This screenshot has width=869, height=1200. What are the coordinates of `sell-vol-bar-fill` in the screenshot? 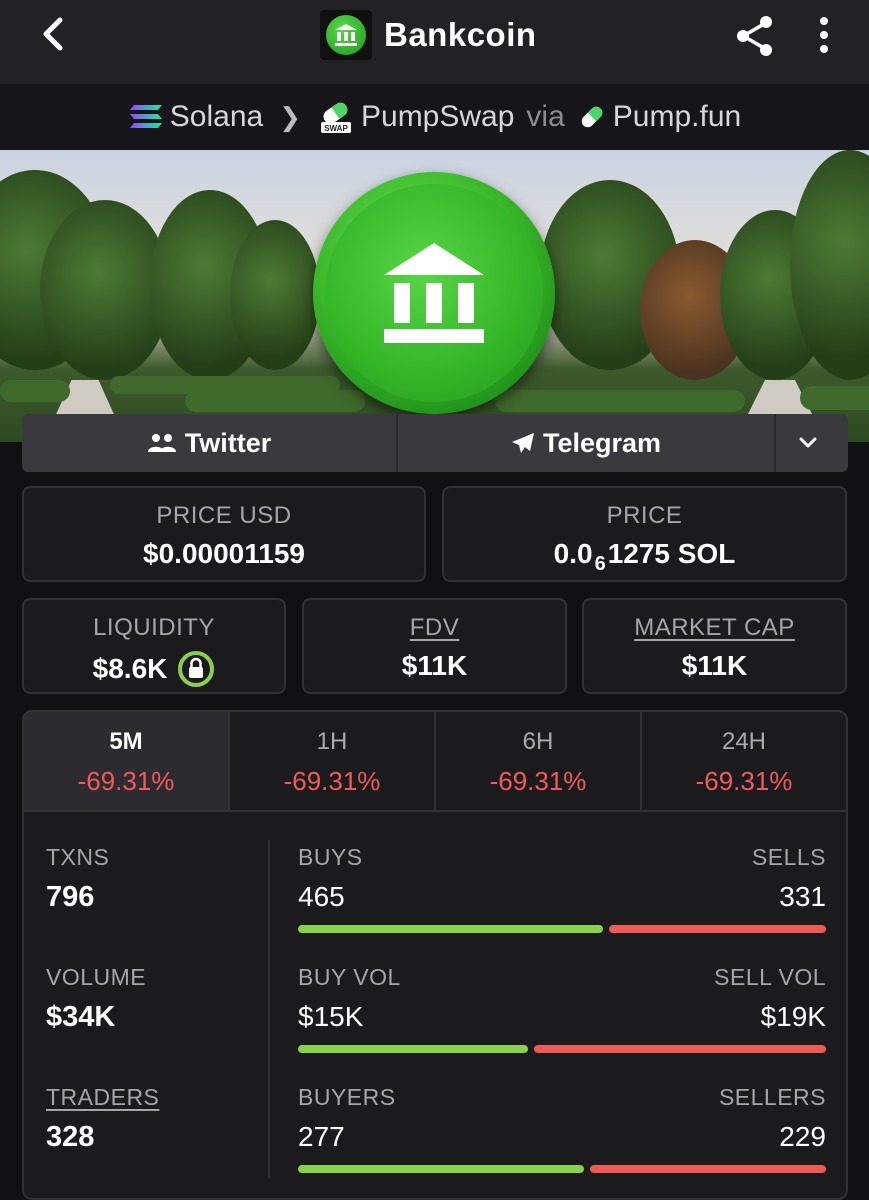 It's located at (680, 1049).